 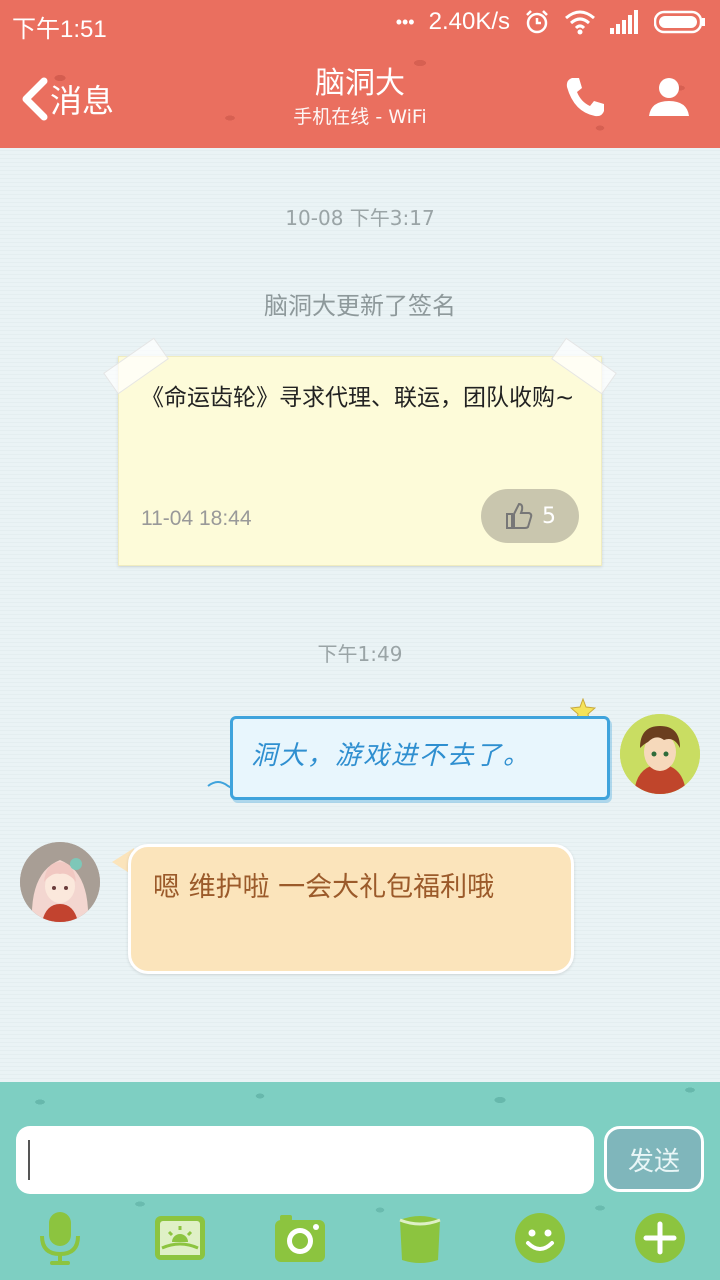 I want to click on microphone-icon, so click(x=60, y=1238).